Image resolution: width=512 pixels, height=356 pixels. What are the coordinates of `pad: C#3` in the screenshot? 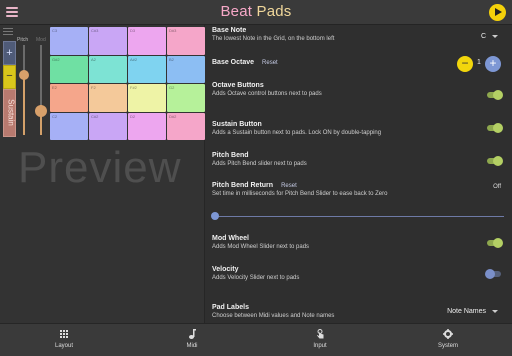 It's located at (108, 41).